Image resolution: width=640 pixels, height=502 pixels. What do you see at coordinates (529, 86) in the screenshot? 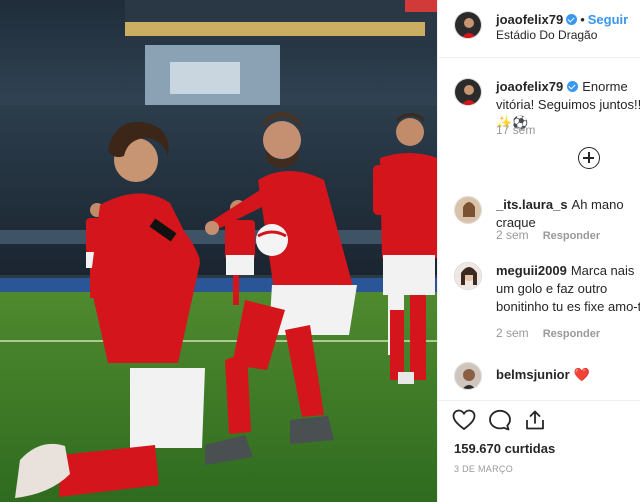
I see `caption-username: joaofelix79` at bounding box center [529, 86].